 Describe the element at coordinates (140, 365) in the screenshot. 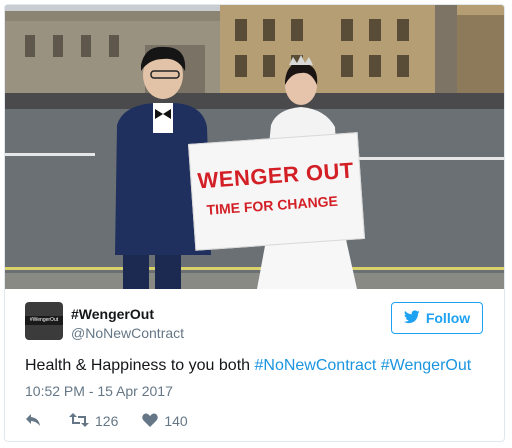

I see `tweet-text-body: Health & Happiness to you both` at that location.